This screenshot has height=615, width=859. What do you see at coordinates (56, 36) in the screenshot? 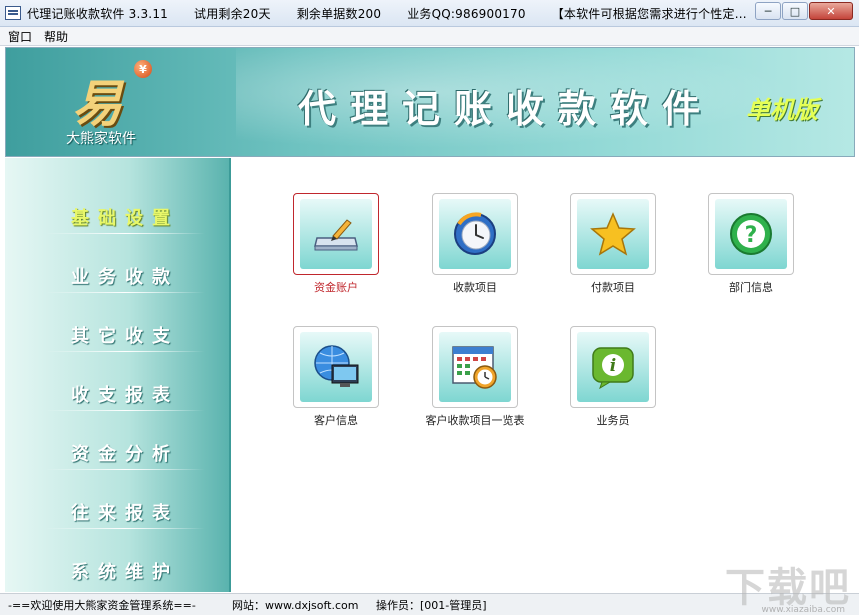
I see `menu-help: 帮助` at bounding box center [56, 36].